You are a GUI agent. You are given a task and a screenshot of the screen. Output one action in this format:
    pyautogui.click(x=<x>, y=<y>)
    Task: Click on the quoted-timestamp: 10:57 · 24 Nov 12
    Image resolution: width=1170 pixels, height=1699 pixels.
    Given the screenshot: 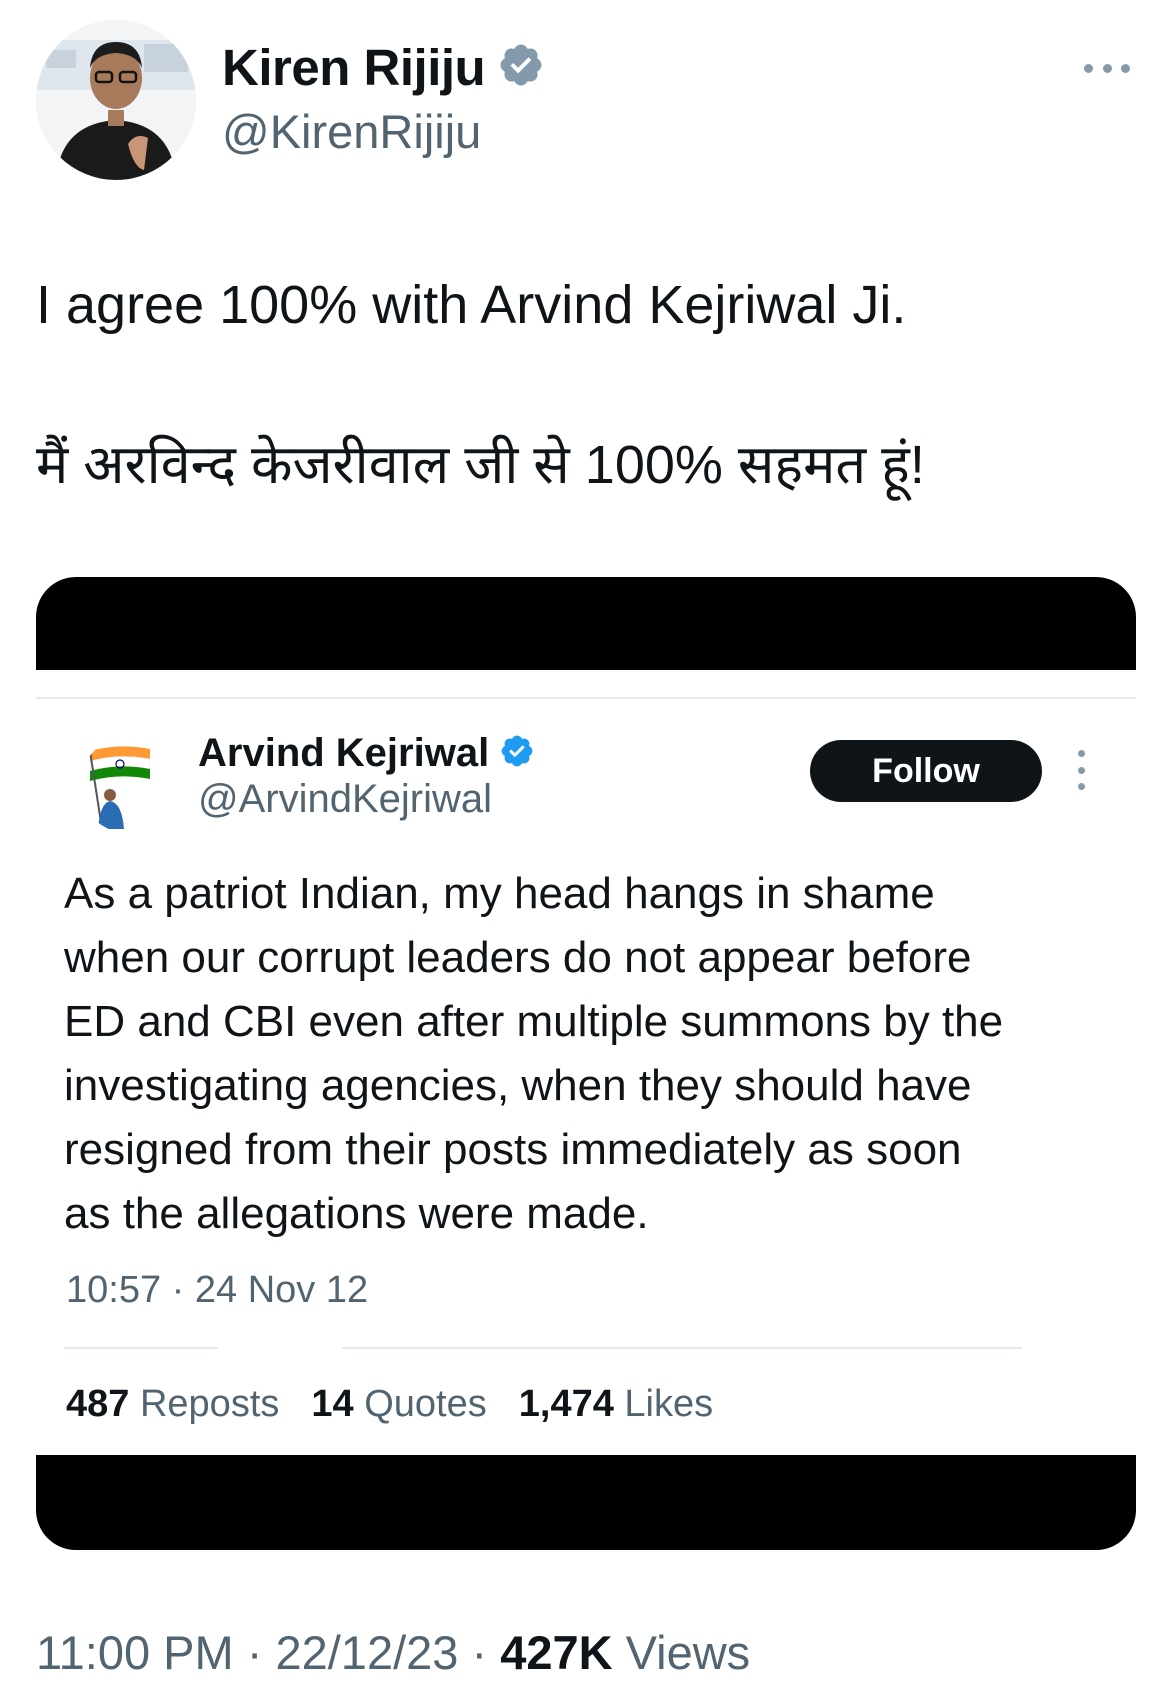 What is the action you would take?
    pyautogui.click(x=217, y=1290)
    